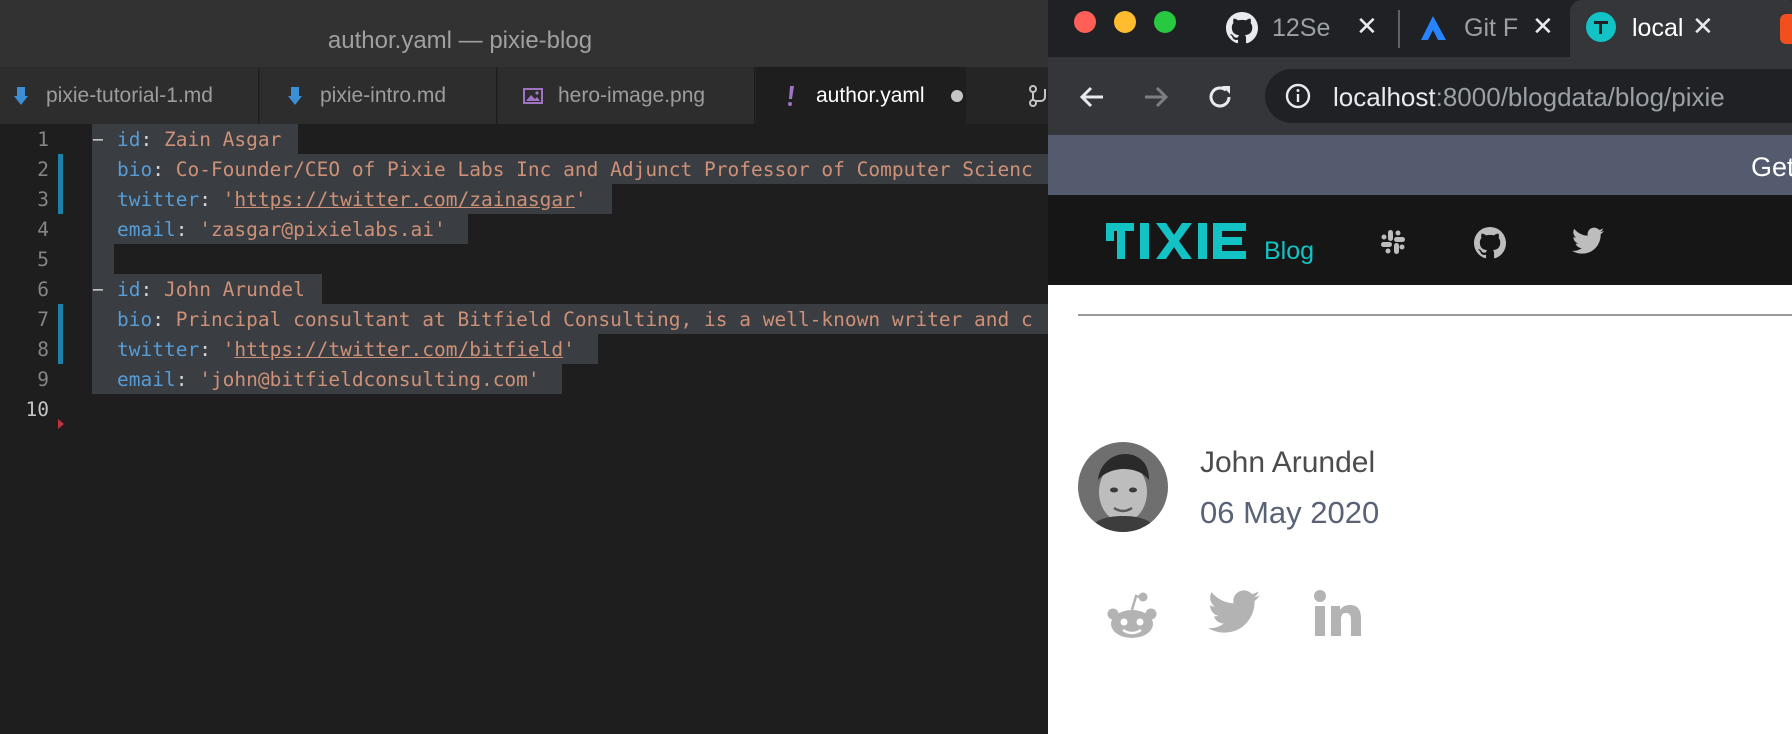 This screenshot has width=1792, height=734. I want to click on yaml-value: zasgar@pixielabs.ai, so click(322, 229).